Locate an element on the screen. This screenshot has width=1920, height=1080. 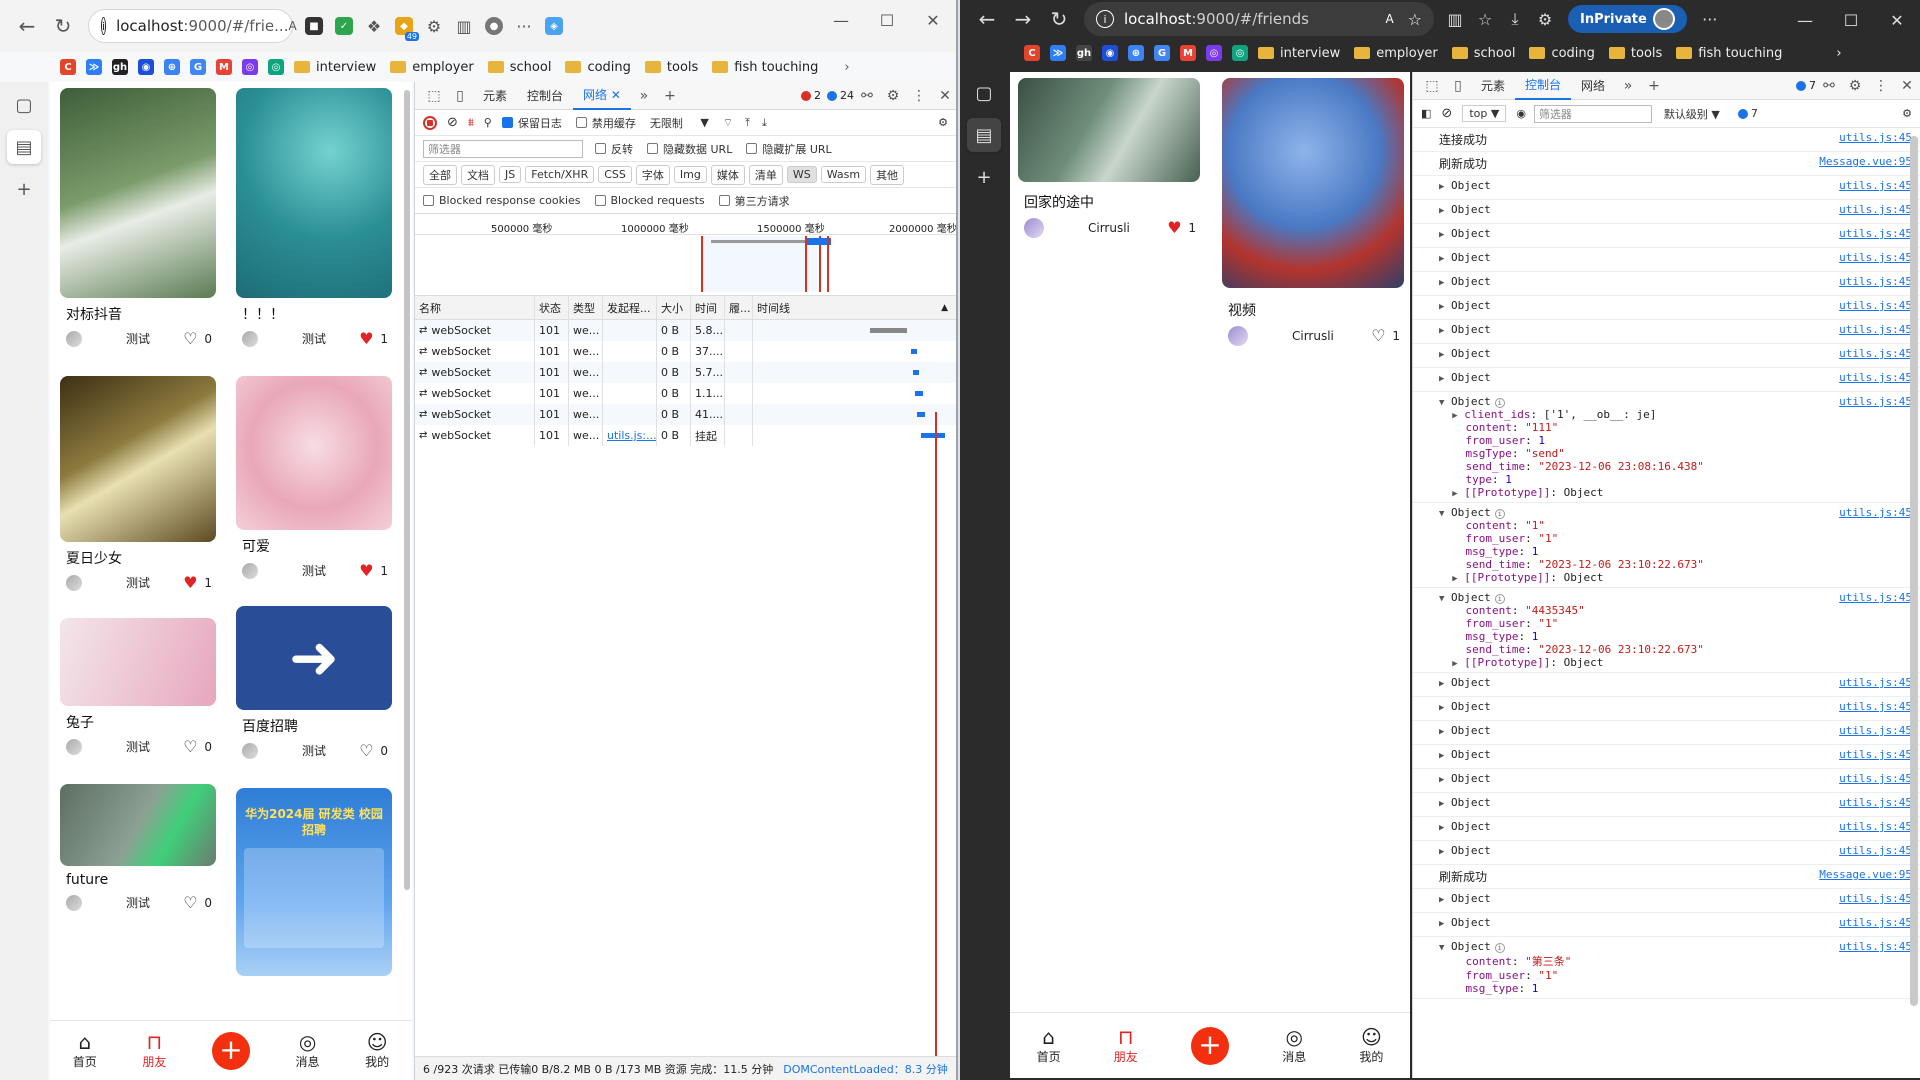
minimize-icon: — is located at coordinates (841, 20).